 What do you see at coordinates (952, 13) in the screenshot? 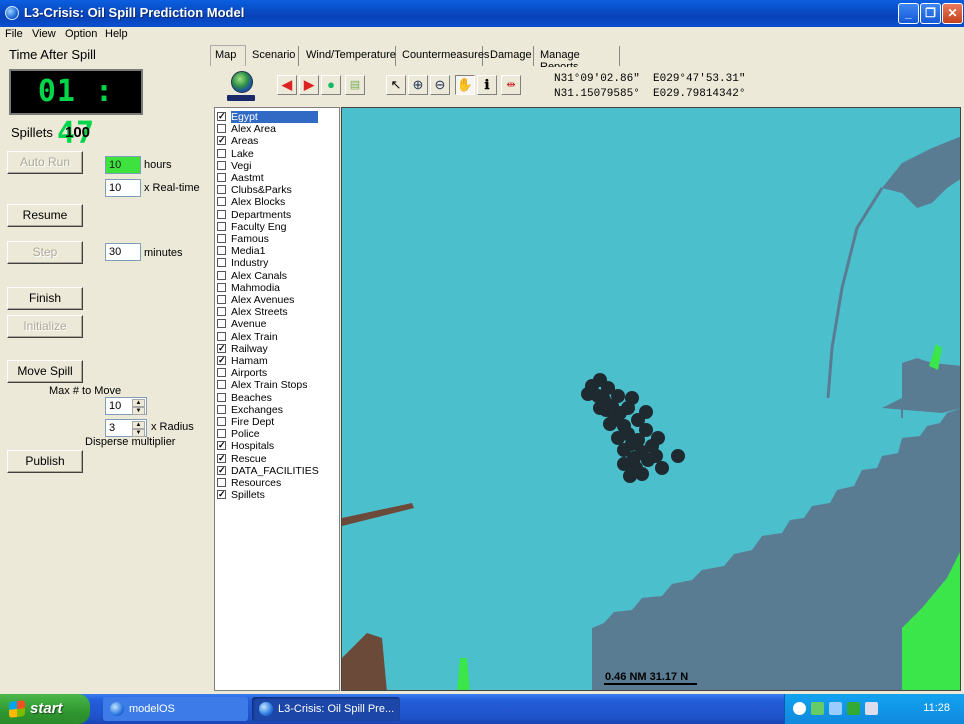
I see `close-button: ✕` at bounding box center [952, 13].